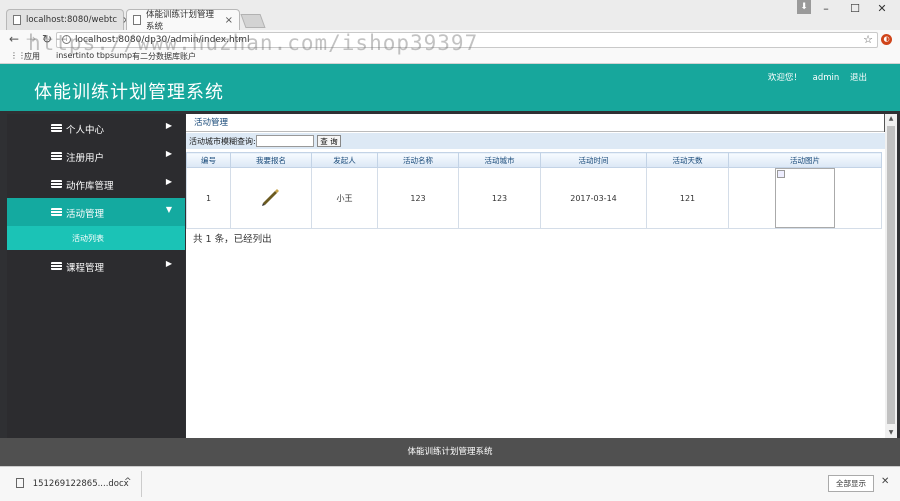  I want to click on chevron-up-icon: ^, so click(128, 482).